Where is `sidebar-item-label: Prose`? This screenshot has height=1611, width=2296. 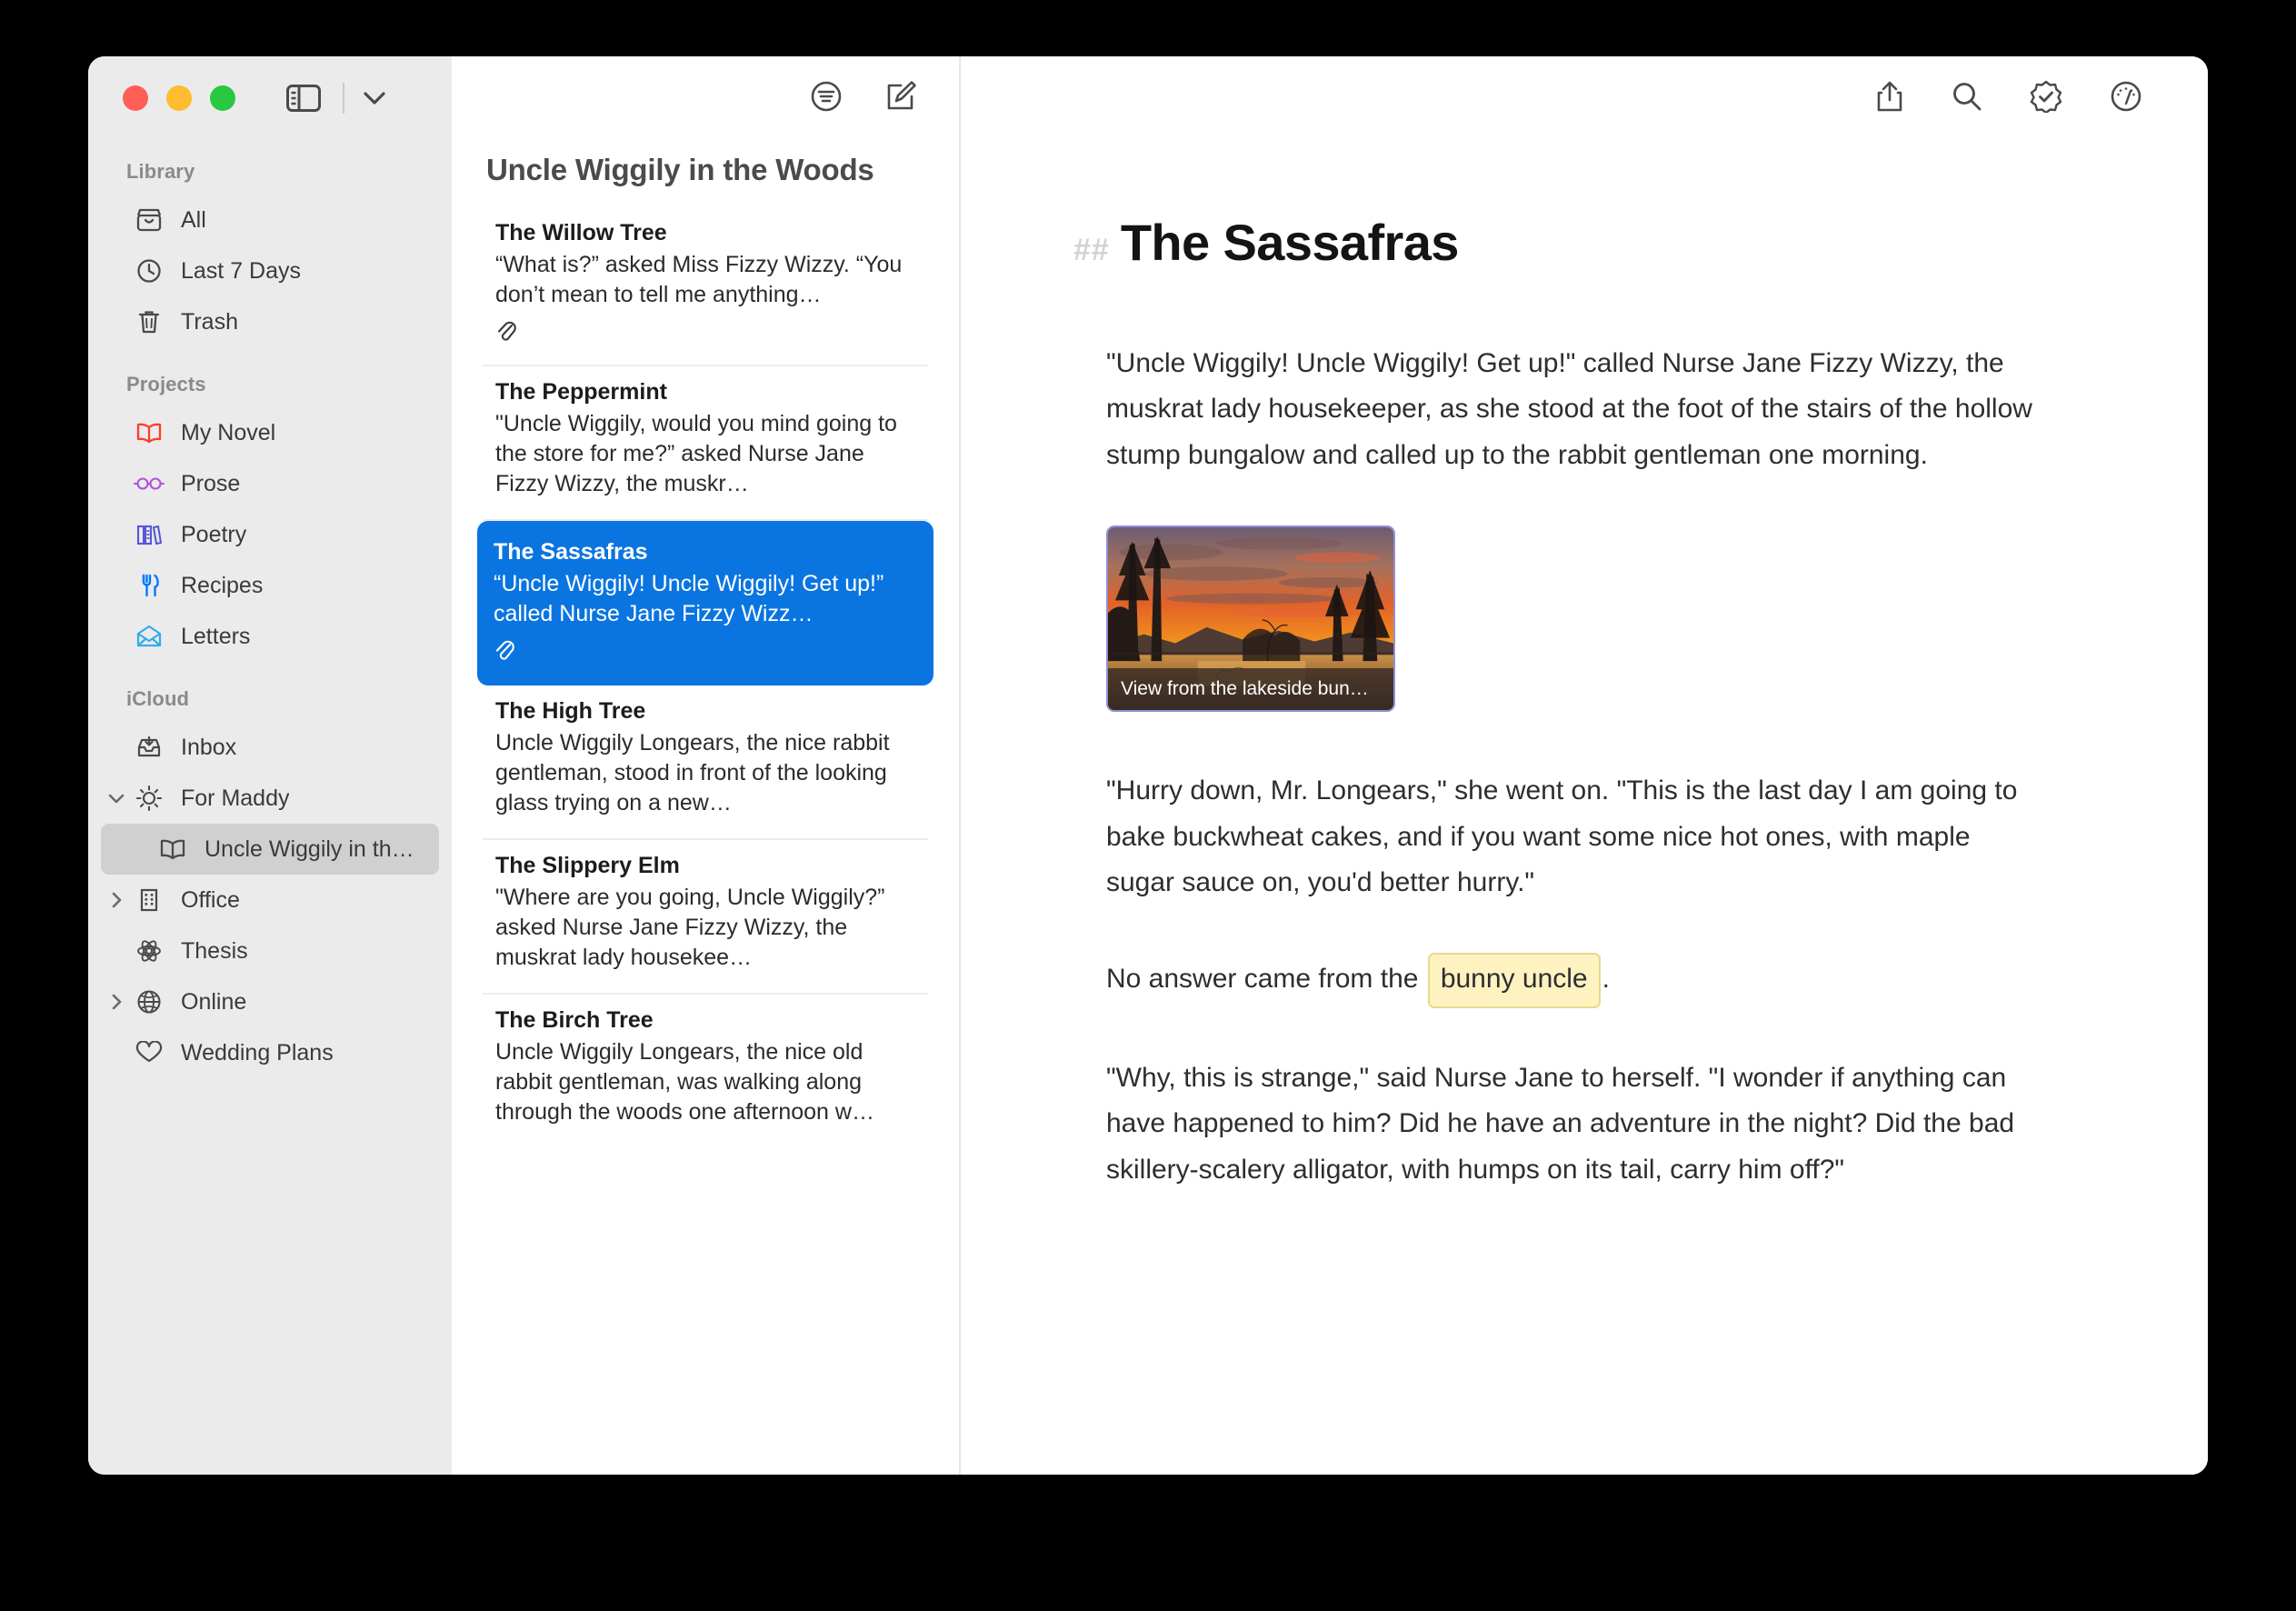
sidebar-item-label: Prose is located at coordinates (211, 483).